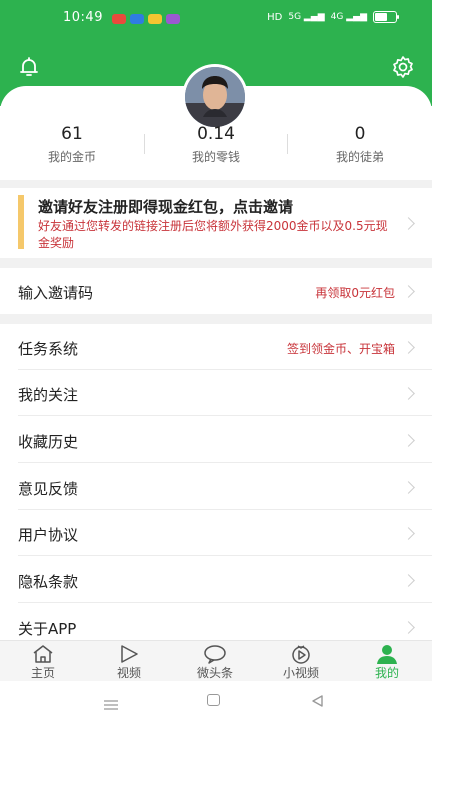 Image resolution: width=450 pixels, height=800 pixels. What do you see at coordinates (216, 134) in the screenshot?
I see `stat-value: 0.14` at bounding box center [216, 134].